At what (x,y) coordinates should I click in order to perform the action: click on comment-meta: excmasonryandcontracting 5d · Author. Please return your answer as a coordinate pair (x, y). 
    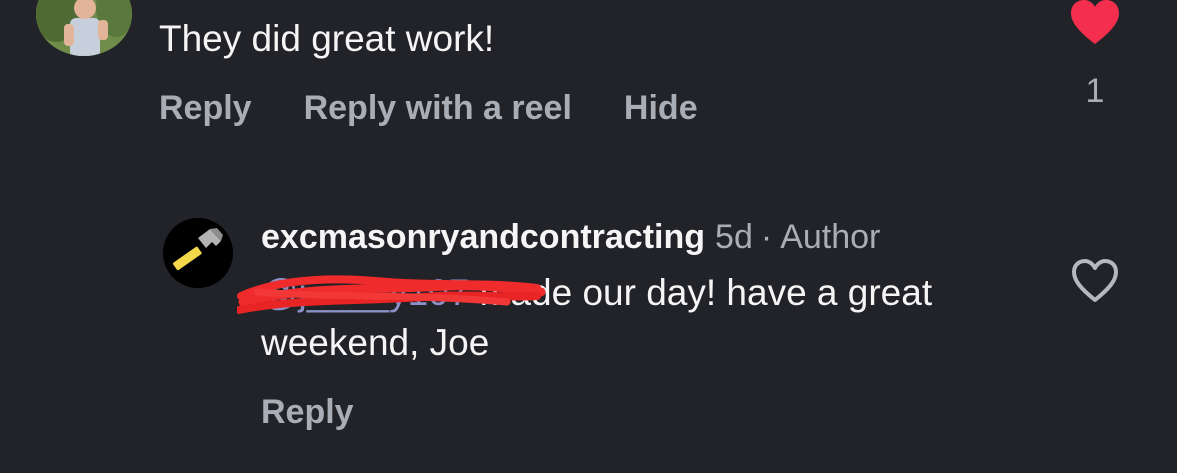
    Looking at the image, I should click on (570, 237).